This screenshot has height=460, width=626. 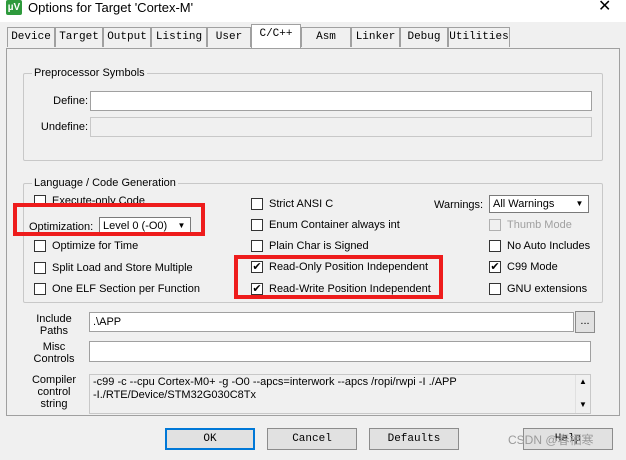 What do you see at coordinates (331, 322) in the screenshot?
I see `include-paths-input: .\APP` at bounding box center [331, 322].